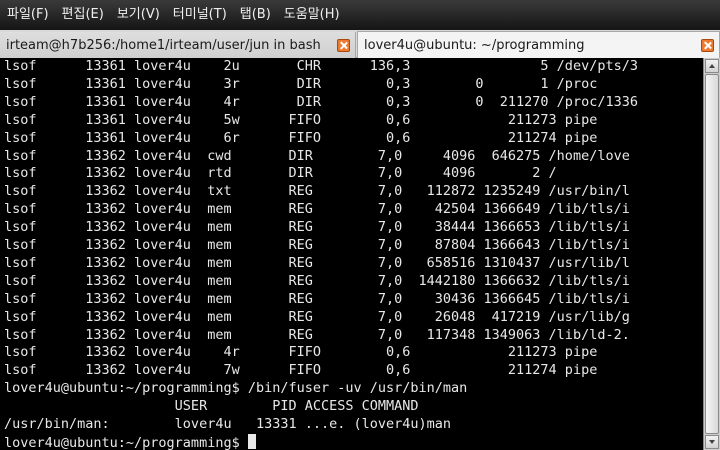 The image size is (720, 450). What do you see at coordinates (199, 15) in the screenshot?
I see `menu-terminal: 터미널(T)` at bounding box center [199, 15].